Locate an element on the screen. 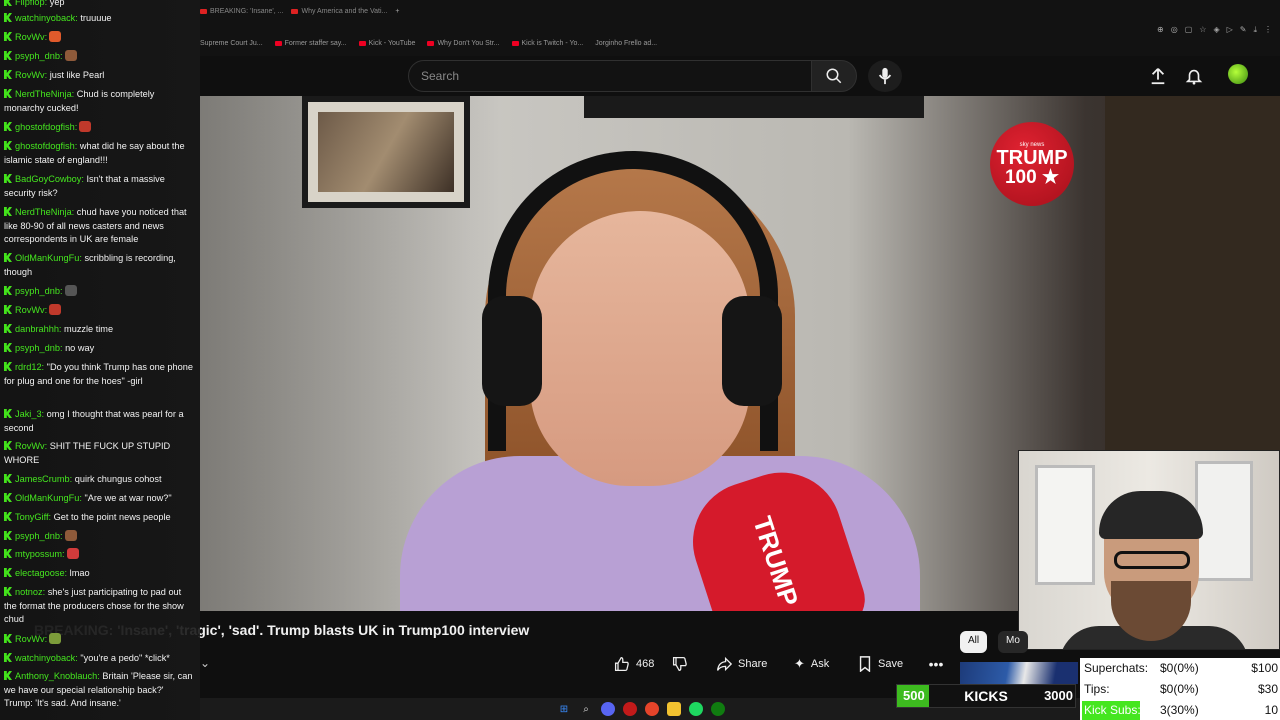 The image size is (1280, 720). search-input: Search is located at coordinates (610, 76).